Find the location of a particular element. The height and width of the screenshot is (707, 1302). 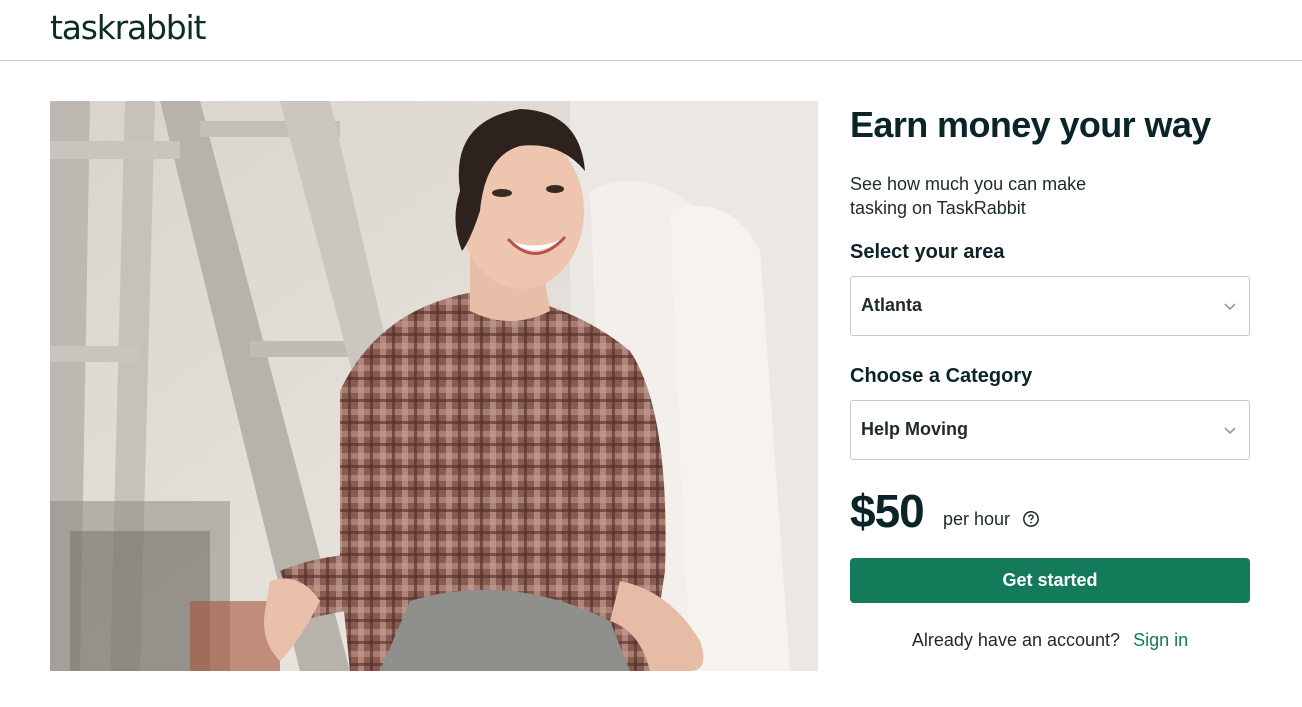

area-label: Select your area is located at coordinates (927, 252).